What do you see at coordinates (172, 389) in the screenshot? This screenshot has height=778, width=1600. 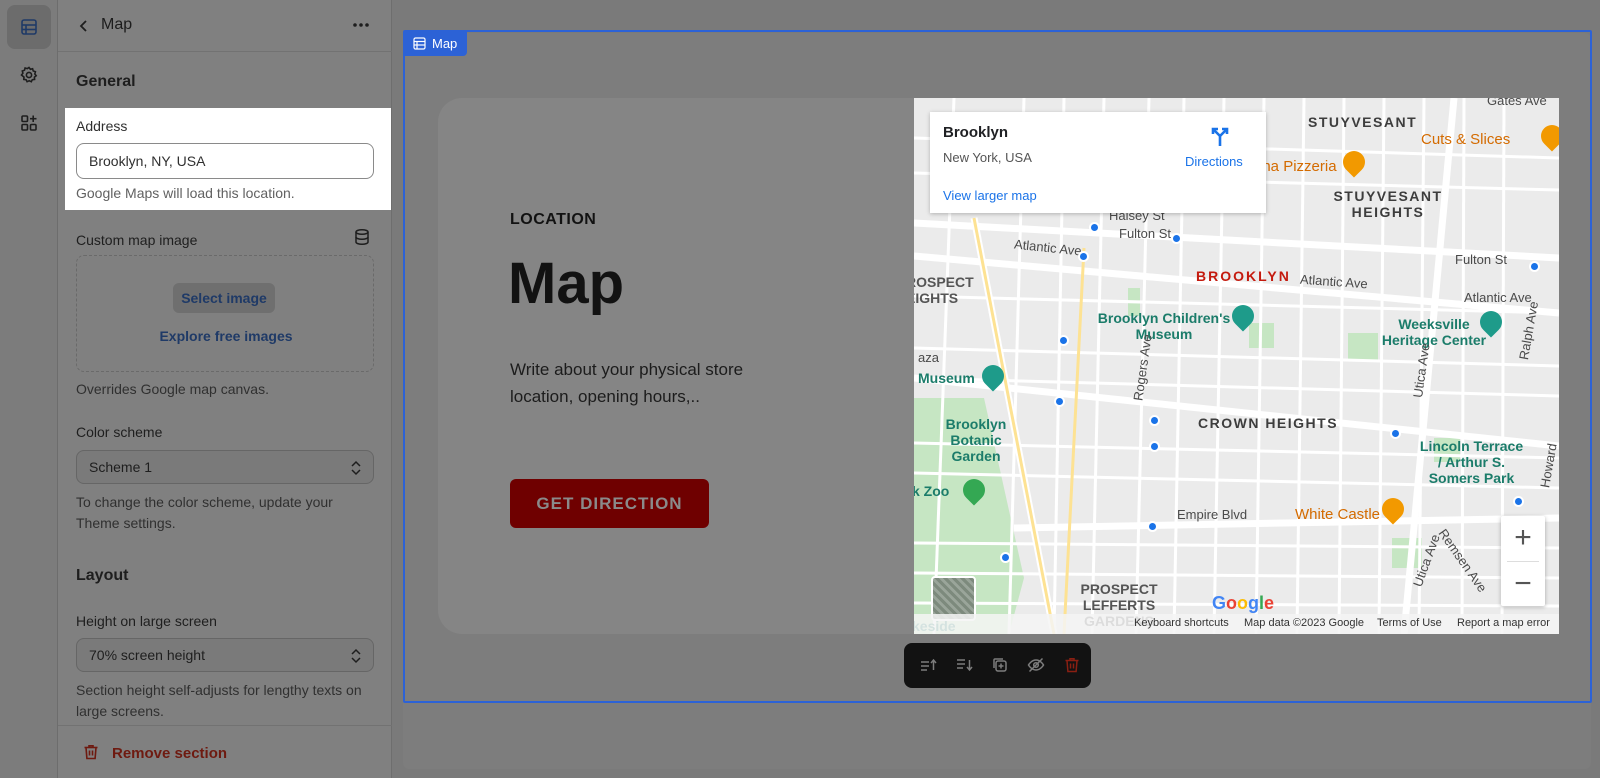 I see `custom-image-help: Overrides Google map canvas.` at bounding box center [172, 389].